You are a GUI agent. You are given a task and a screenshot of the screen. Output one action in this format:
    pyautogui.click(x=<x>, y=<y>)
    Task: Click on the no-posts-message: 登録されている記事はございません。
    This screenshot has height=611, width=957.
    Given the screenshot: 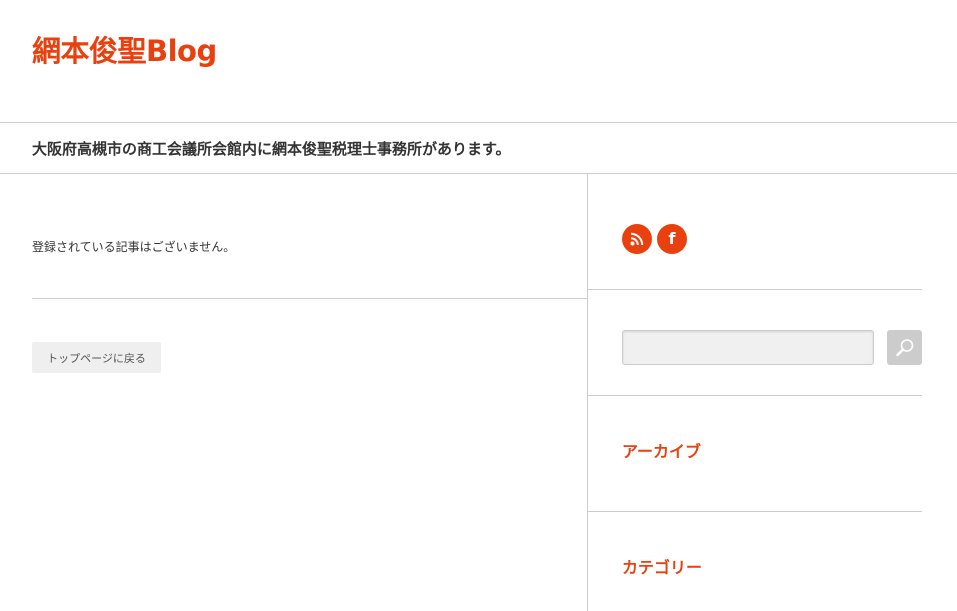 What is the action you would take?
    pyautogui.click(x=134, y=247)
    